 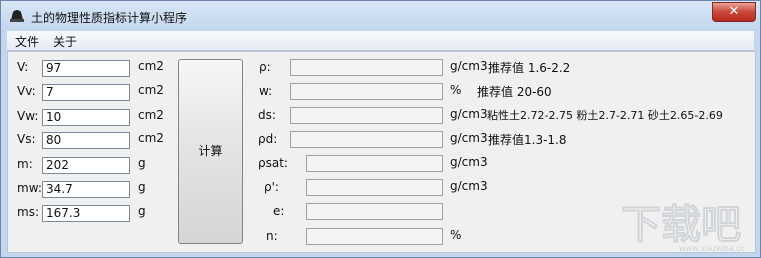 I want to click on menu-file: 文件, so click(x=27, y=41).